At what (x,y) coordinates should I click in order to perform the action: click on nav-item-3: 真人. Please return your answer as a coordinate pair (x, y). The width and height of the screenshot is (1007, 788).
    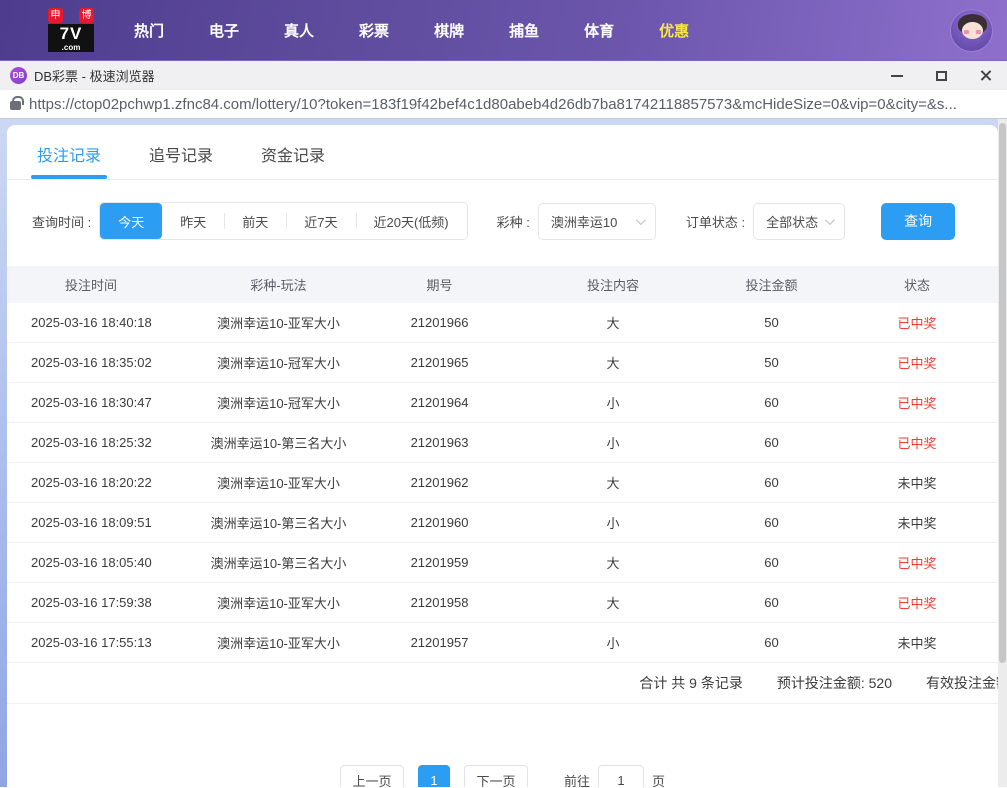
    Looking at the image, I should click on (299, 30).